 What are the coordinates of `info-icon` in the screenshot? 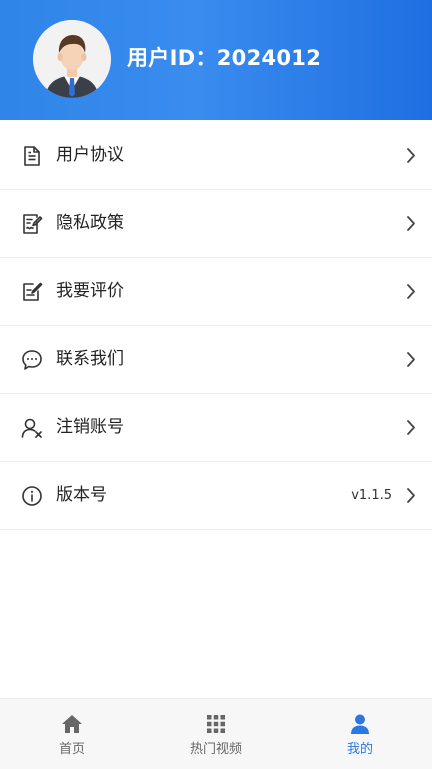 It's located at (32, 496).